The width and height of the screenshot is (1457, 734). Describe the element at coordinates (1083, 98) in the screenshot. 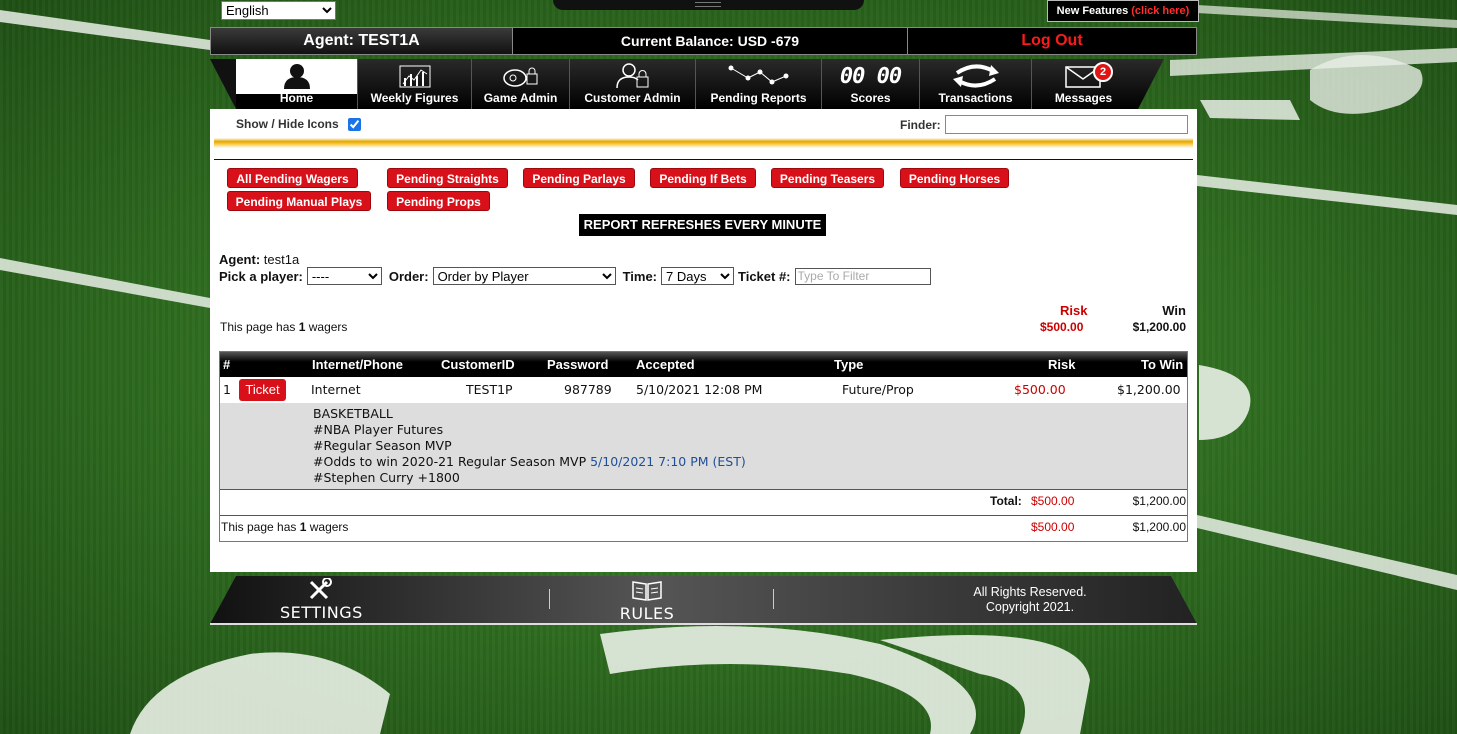

I see `nav-label: Messages` at that location.